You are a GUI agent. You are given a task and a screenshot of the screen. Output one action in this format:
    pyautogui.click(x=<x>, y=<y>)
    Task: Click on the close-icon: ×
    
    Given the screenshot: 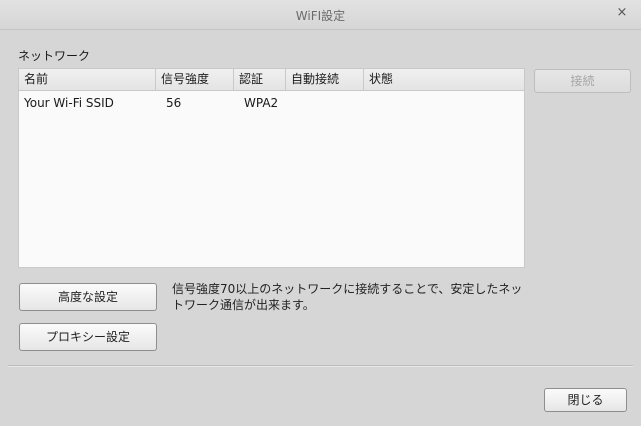 What is the action you would take?
    pyautogui.click(x=622, y=13)
    